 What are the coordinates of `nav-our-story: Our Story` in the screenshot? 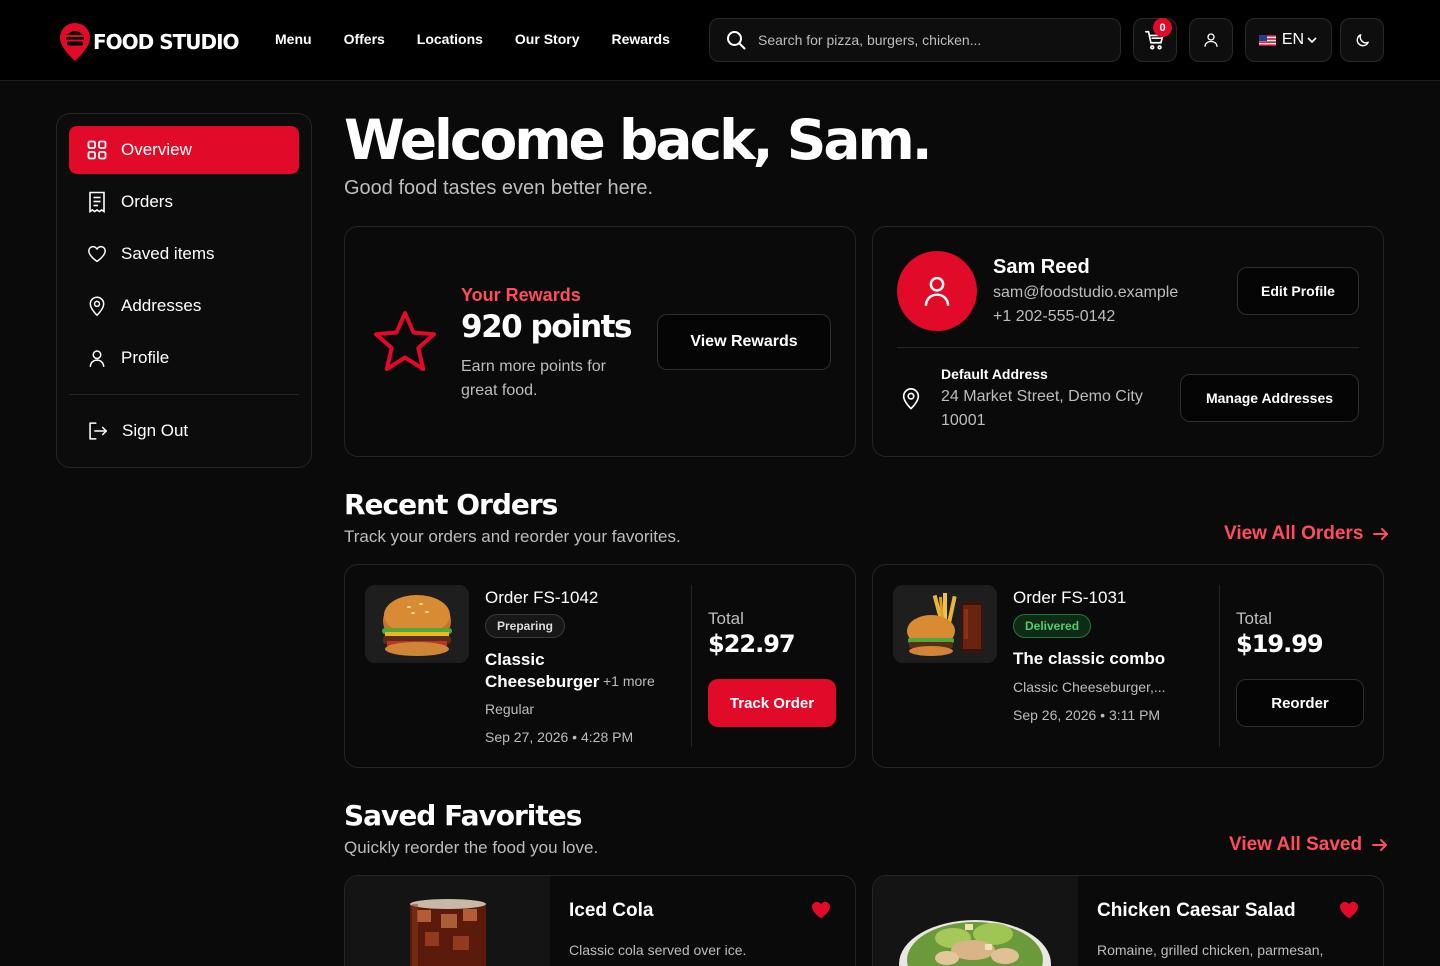 It's located at (547, 39).